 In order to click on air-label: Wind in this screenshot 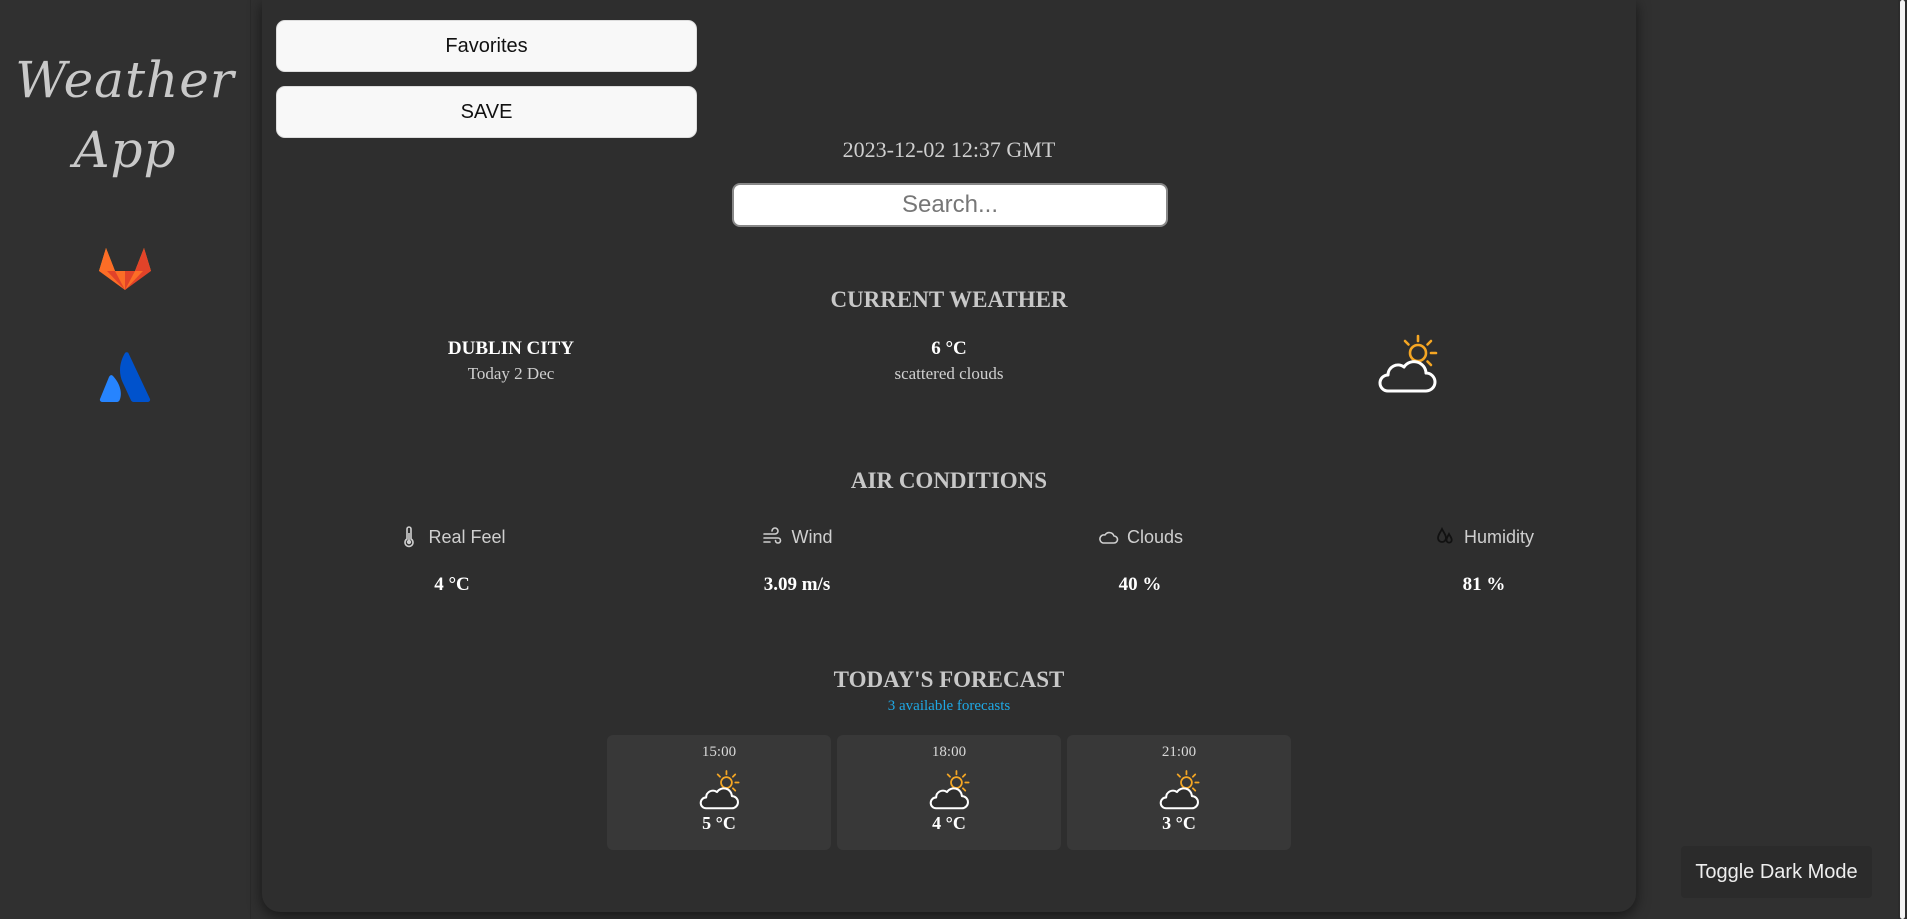, I will do `click(812, 536)`.